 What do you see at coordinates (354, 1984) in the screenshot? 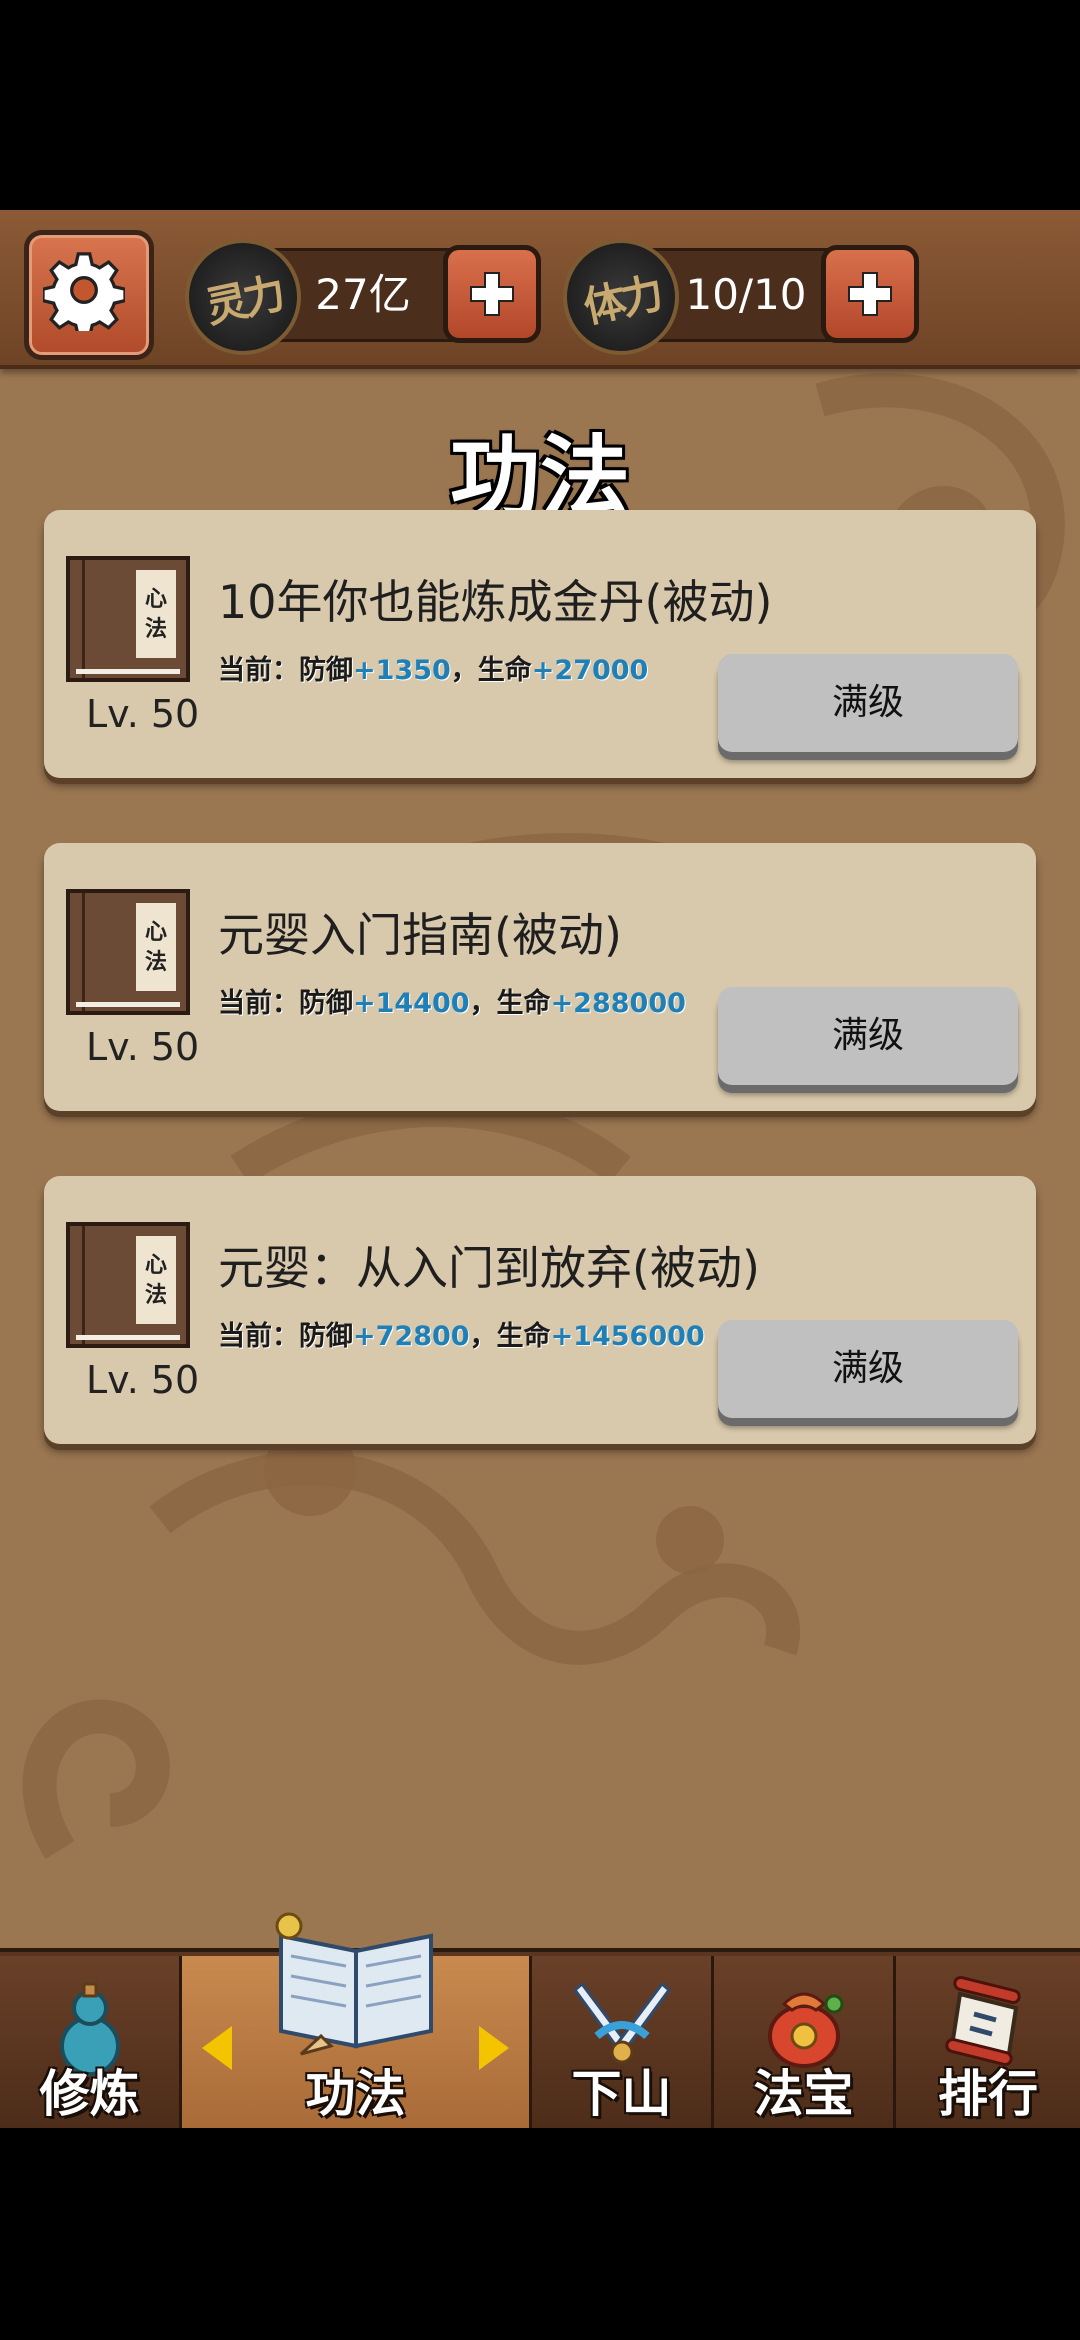
I see `open-book-icon` at bounding box center [354, 1984].